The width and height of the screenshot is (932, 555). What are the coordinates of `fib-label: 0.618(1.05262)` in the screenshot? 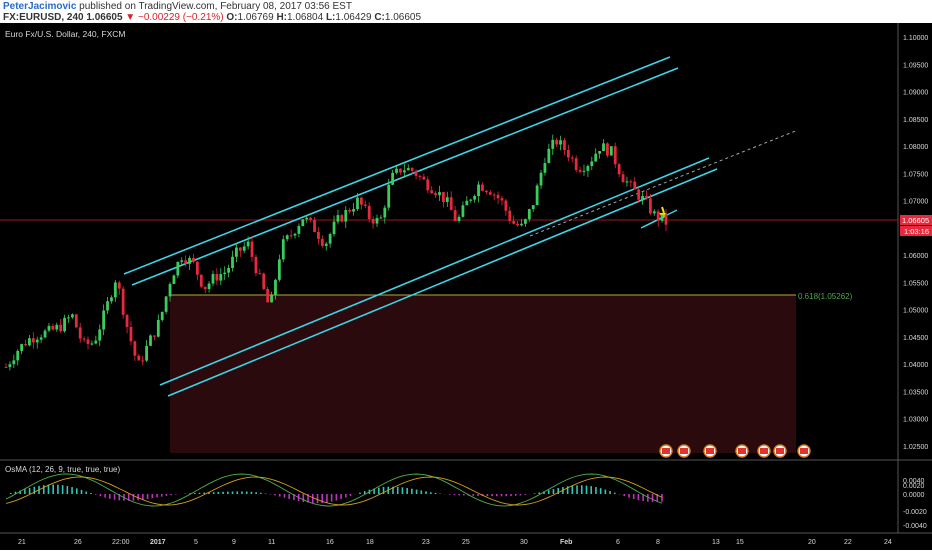 It's located at (825, 296).